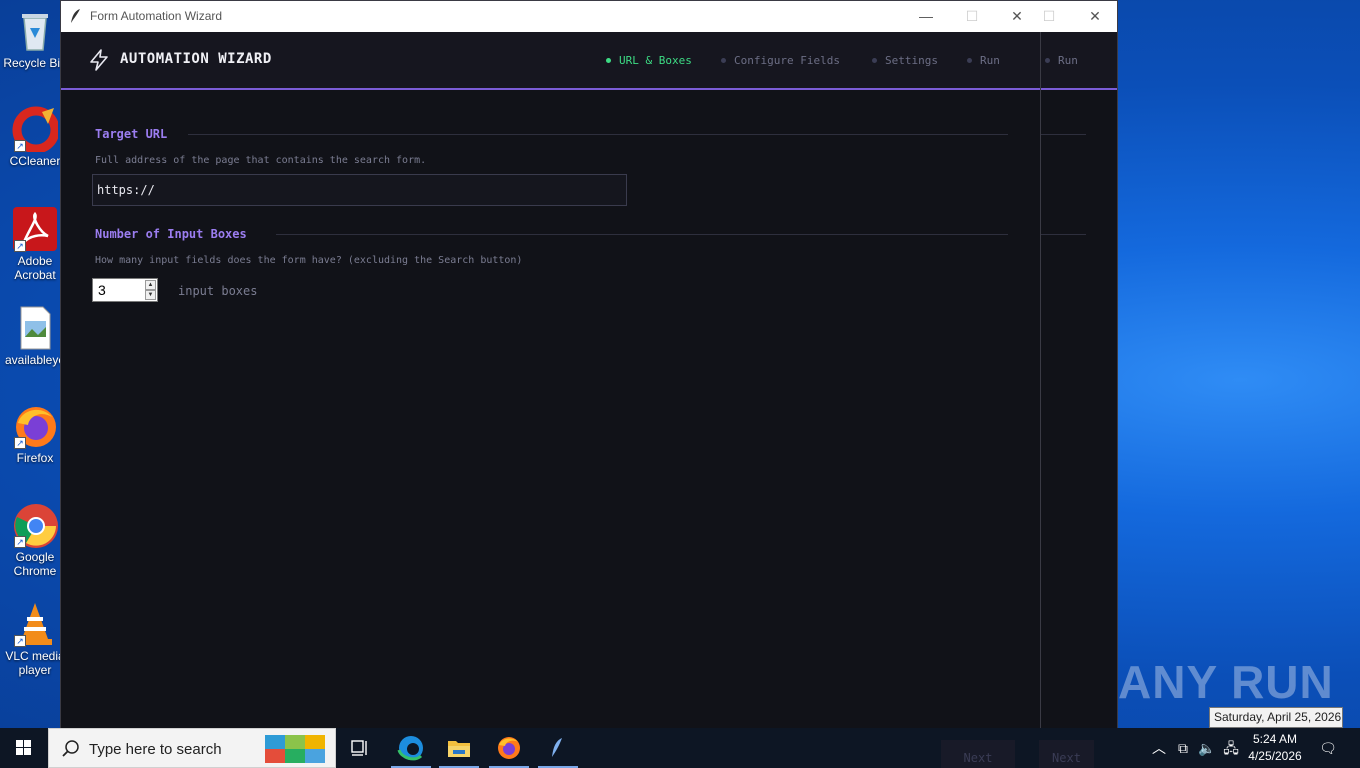  I want to click on ghost-close-button: ✕, so click(1095, 16).